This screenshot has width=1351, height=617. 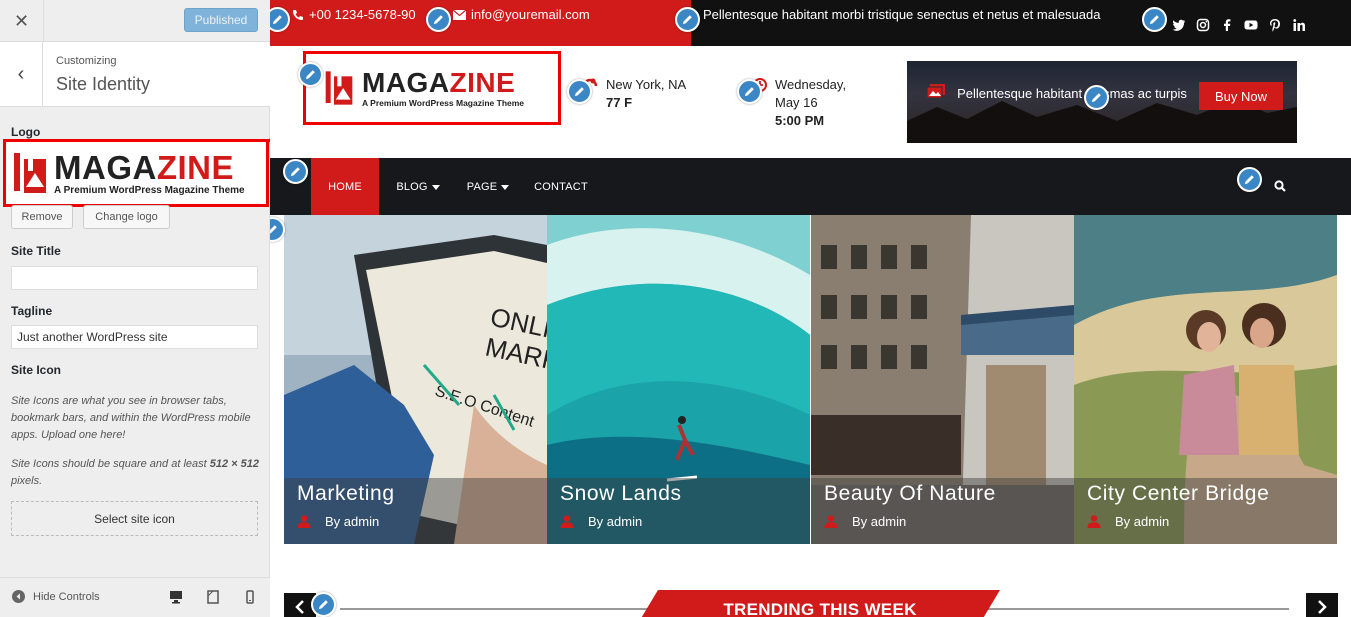 I want to click on chevron-right-icon, so click(x=1322, y=607).